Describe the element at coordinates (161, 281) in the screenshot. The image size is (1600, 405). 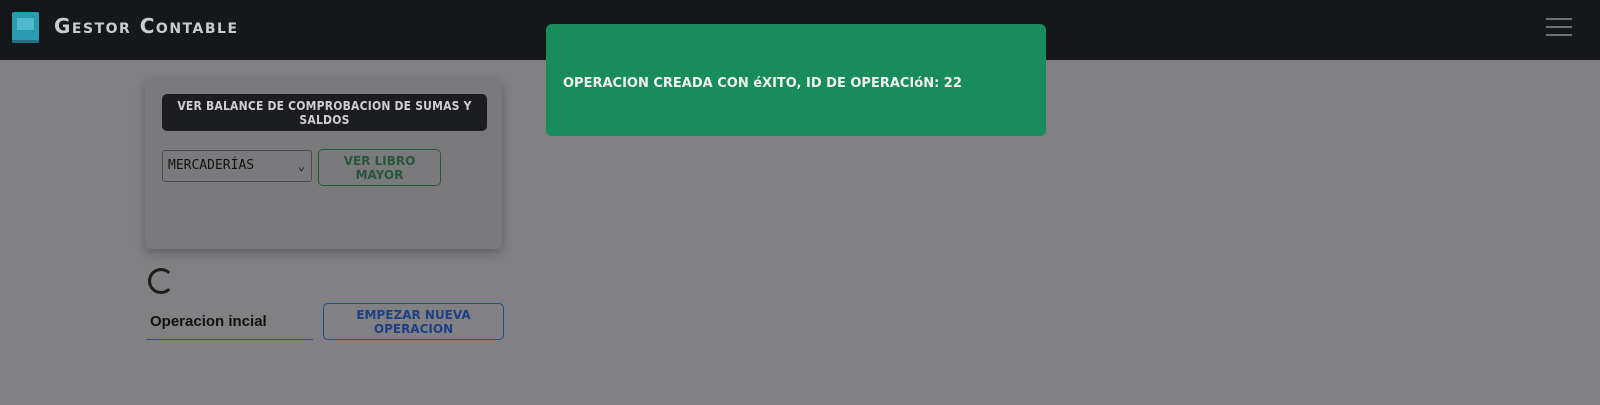
I see `spinner-icon` at that location.